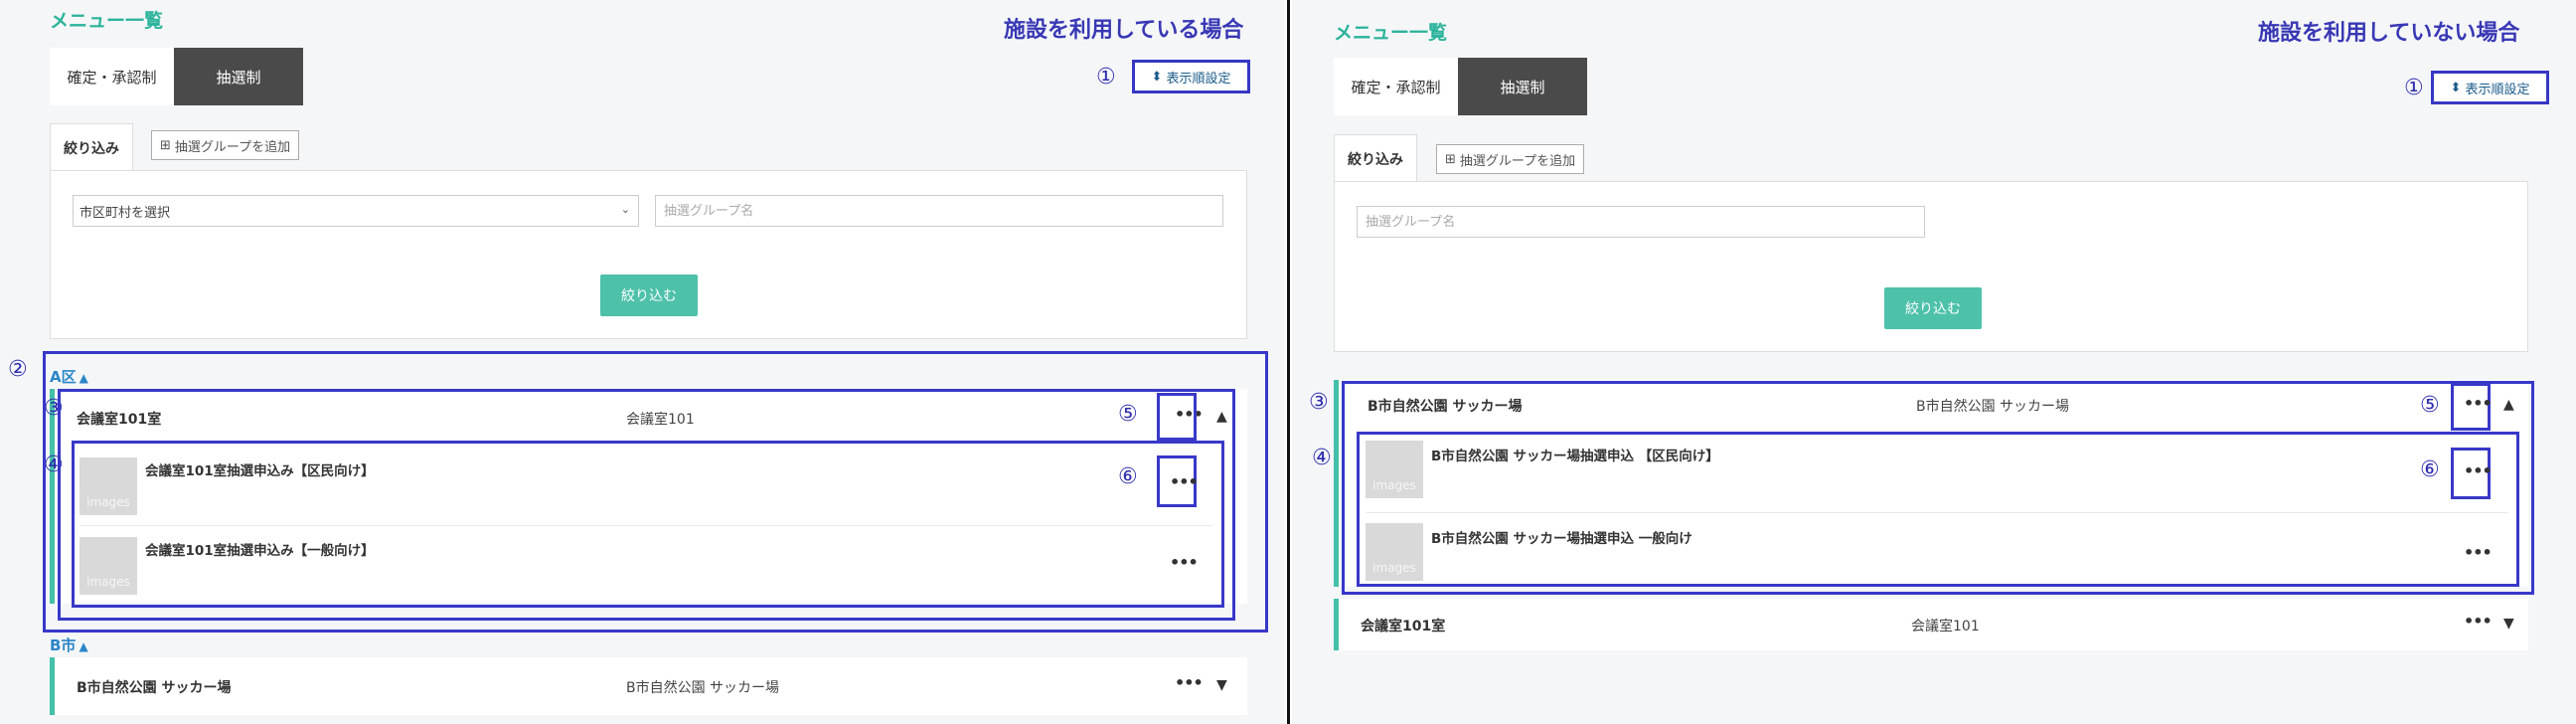  I want to click on filter-card: 市区町村を選択 ⌄ 絞り込む, so click(648, 255).